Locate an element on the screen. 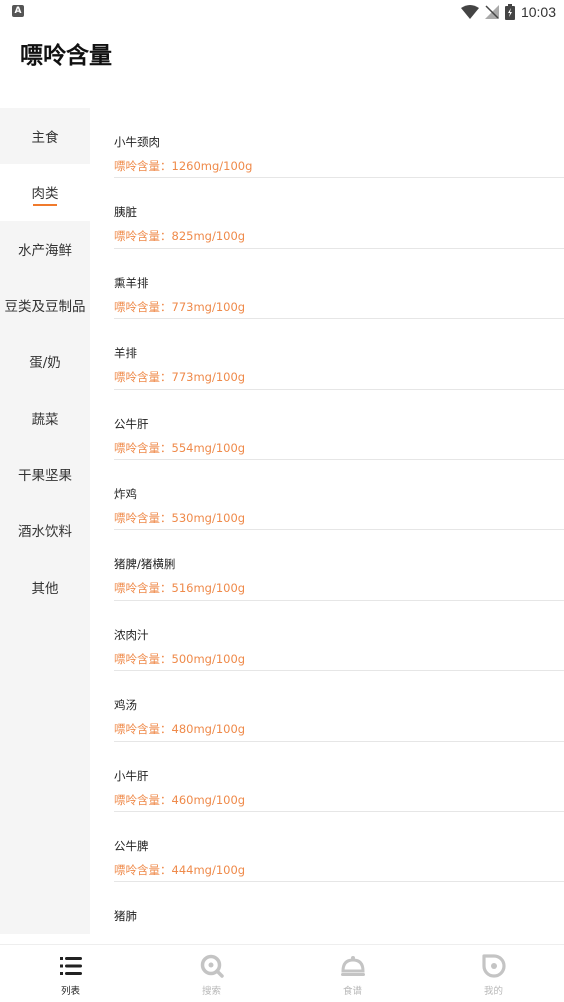 The image size is (564, 1002). food-name: 胰脏 is located at coordinates (125, 212).